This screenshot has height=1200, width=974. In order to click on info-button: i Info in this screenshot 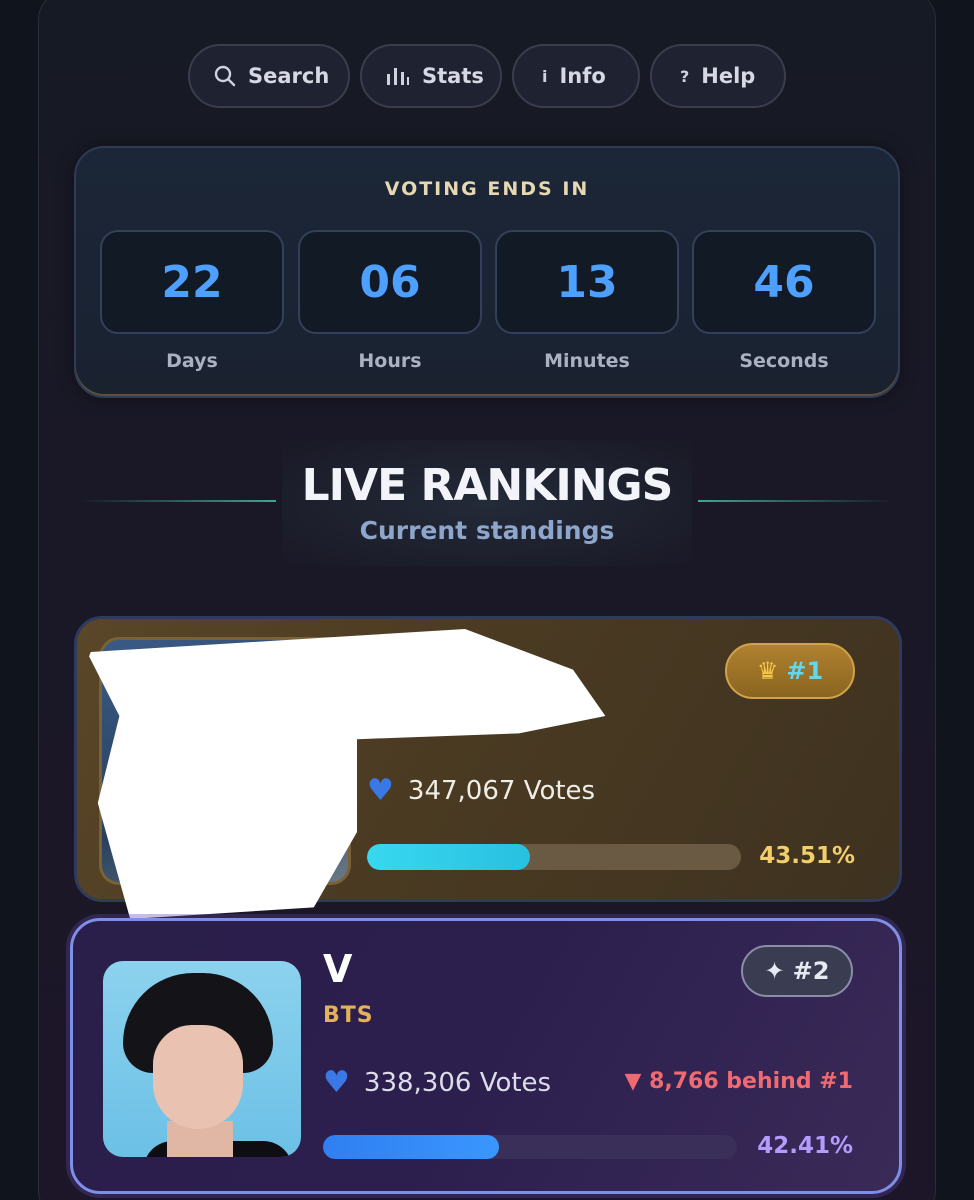, I will do `click(576, 76)`.